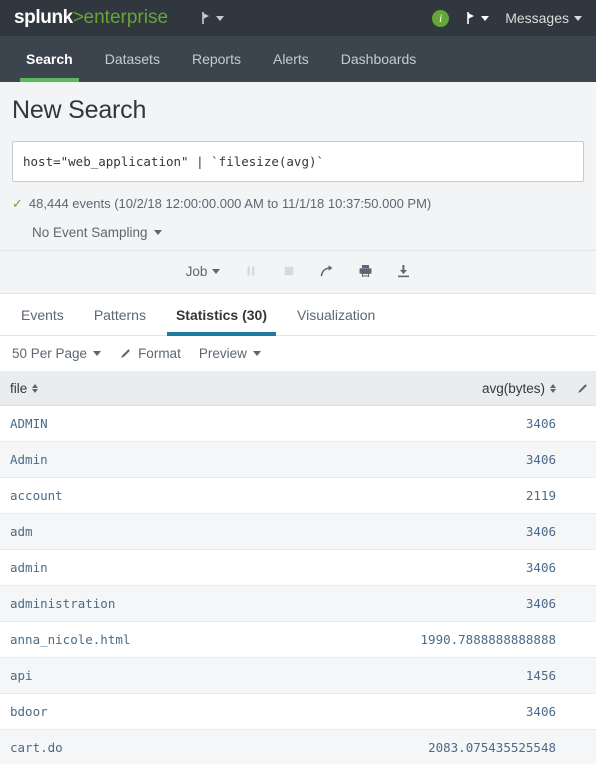 This screenshot has width=596, height=764. I want to click on logo-enterprise-text: enterprise, so click(126, 17).